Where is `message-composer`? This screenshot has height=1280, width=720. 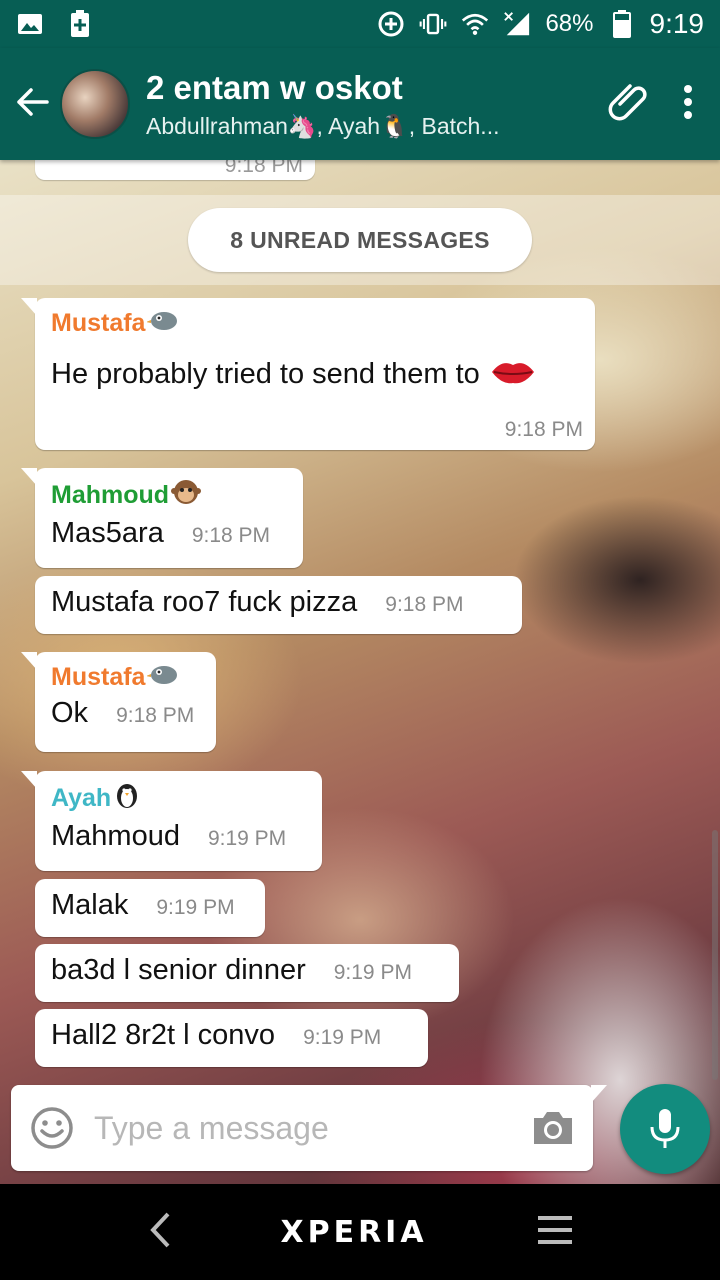
message-composer is located at coordinates (309, 1128).